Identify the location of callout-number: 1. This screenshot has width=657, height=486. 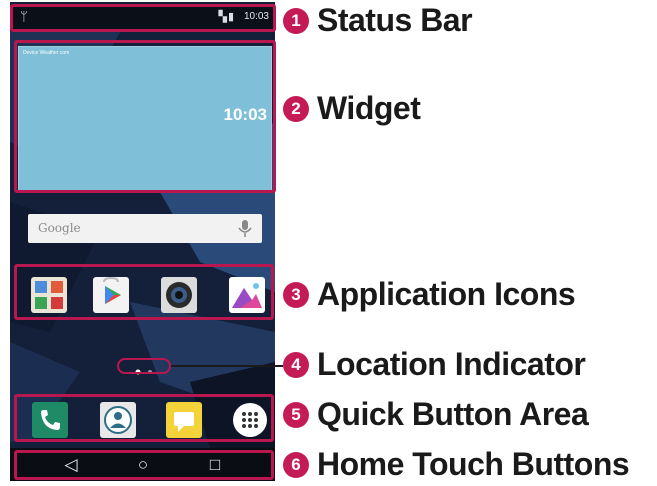
(296, 21).